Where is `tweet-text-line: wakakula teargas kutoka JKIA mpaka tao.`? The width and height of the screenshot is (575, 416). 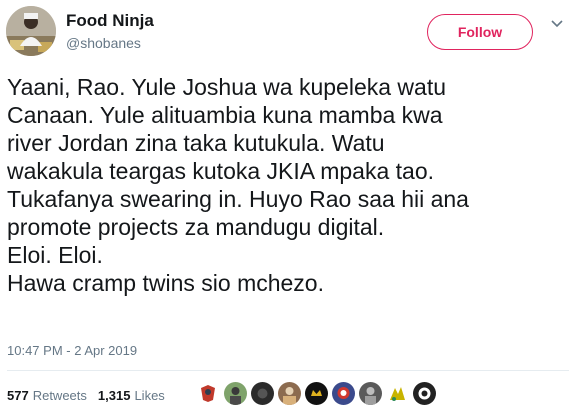
tweet-text-line: wakakula teargas kutoka JKIA mpaka tao. is located at coordinates (221, 171).